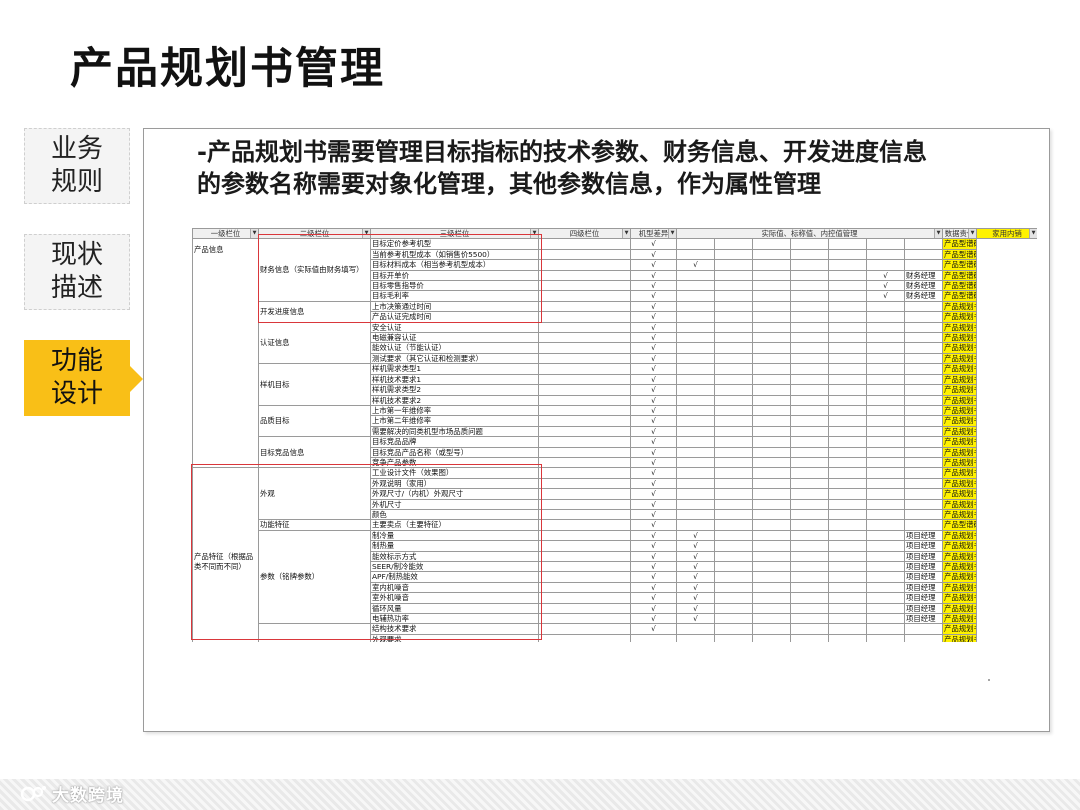  I want to click on level3-cell: 工业设计文件（效果图）, so click(454, 473).